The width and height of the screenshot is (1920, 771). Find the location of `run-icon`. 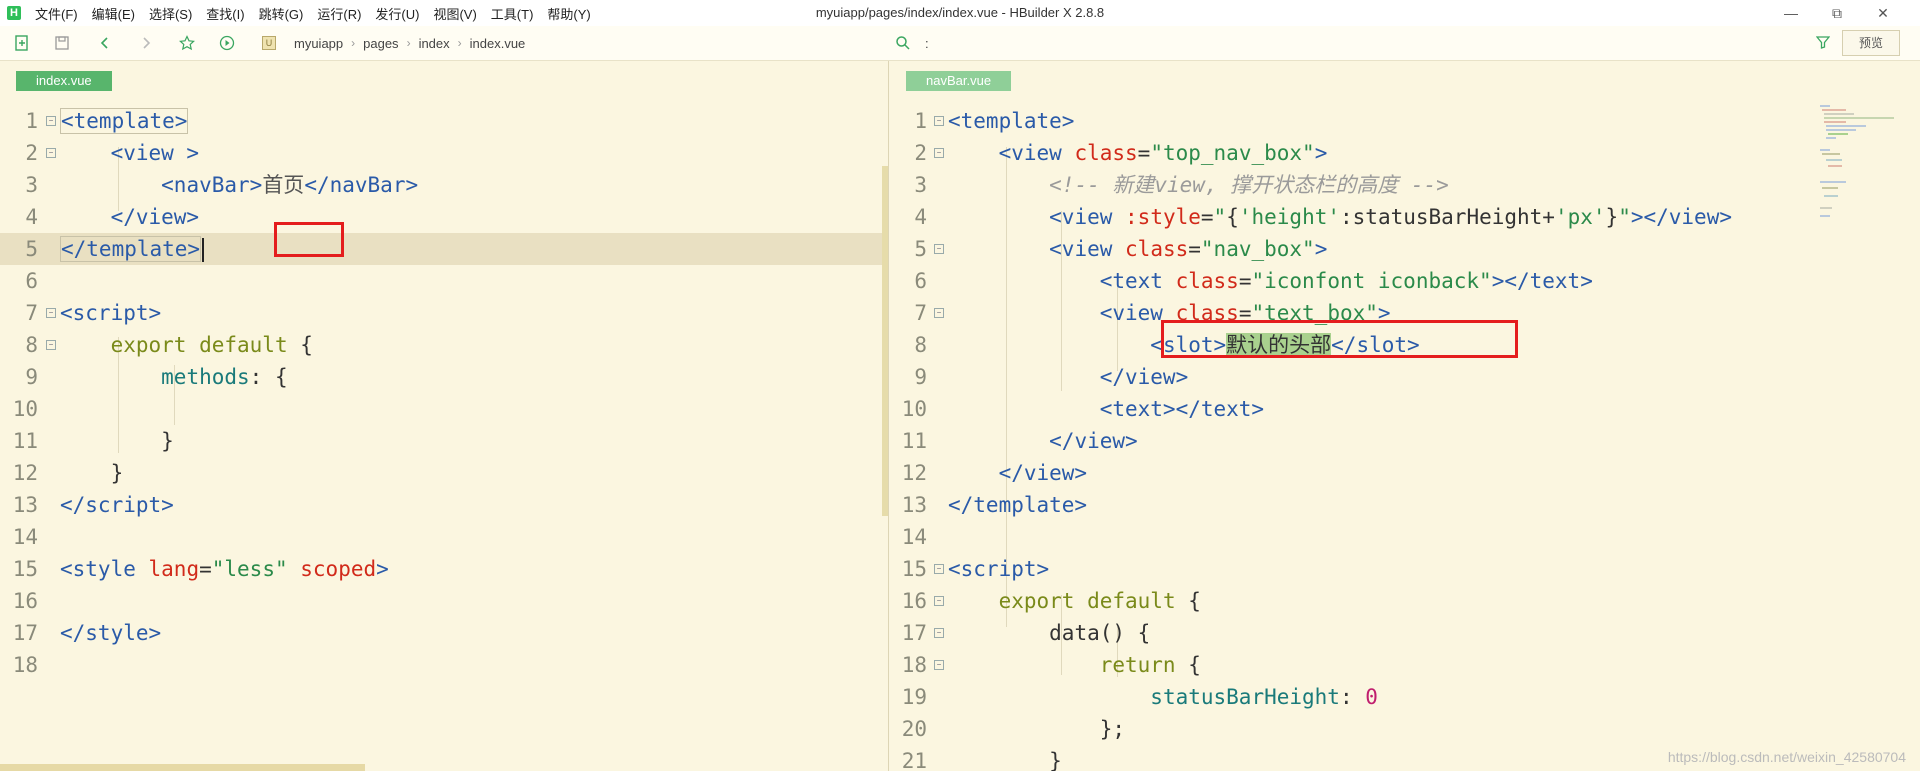

run-icon is located at coordinates (227, 43).